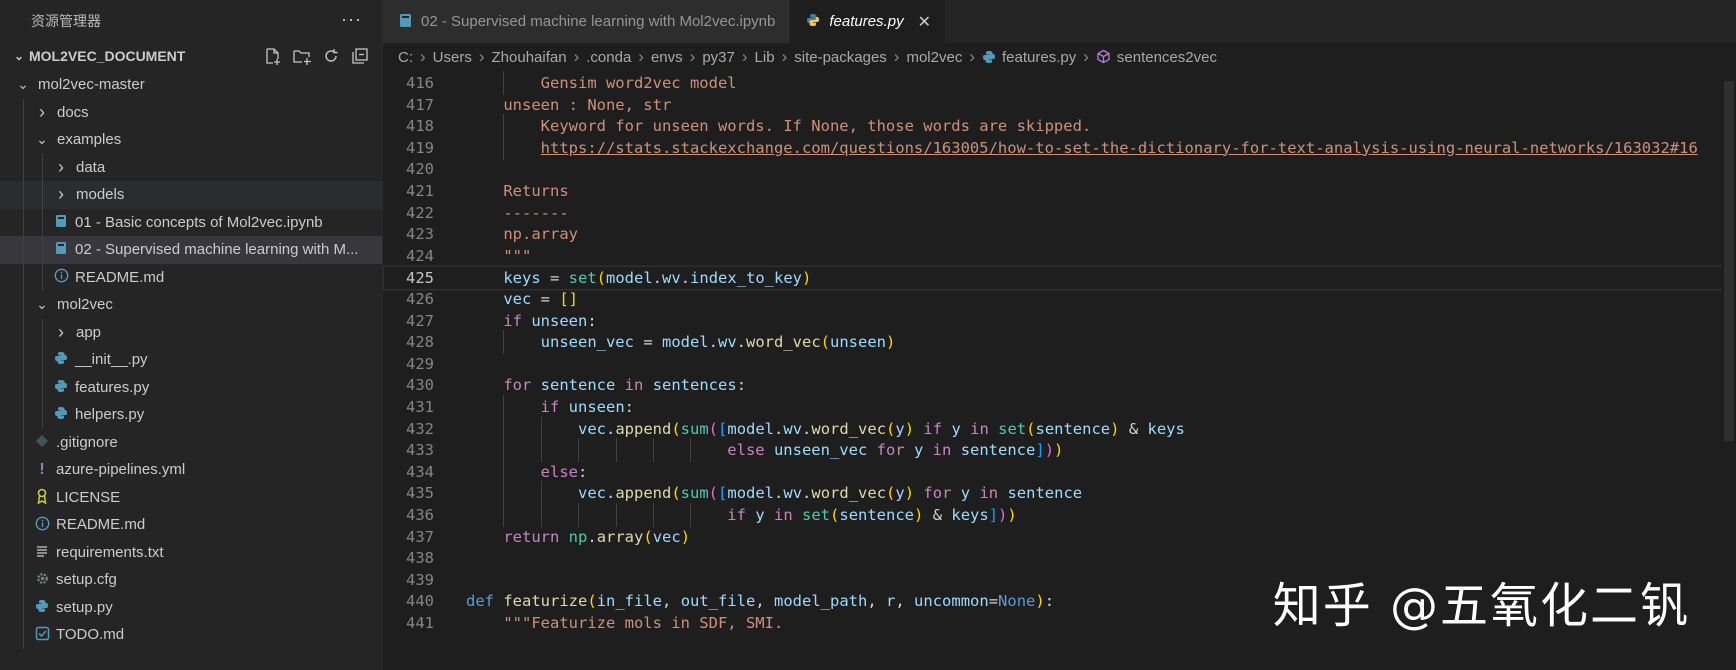 The width and height of the screenshot is (1736, 670). What do you see at coordinates (868, 21) in the screenshot?
I see `tab-features-py: features.py ✕` at bounding box center [868, 21].